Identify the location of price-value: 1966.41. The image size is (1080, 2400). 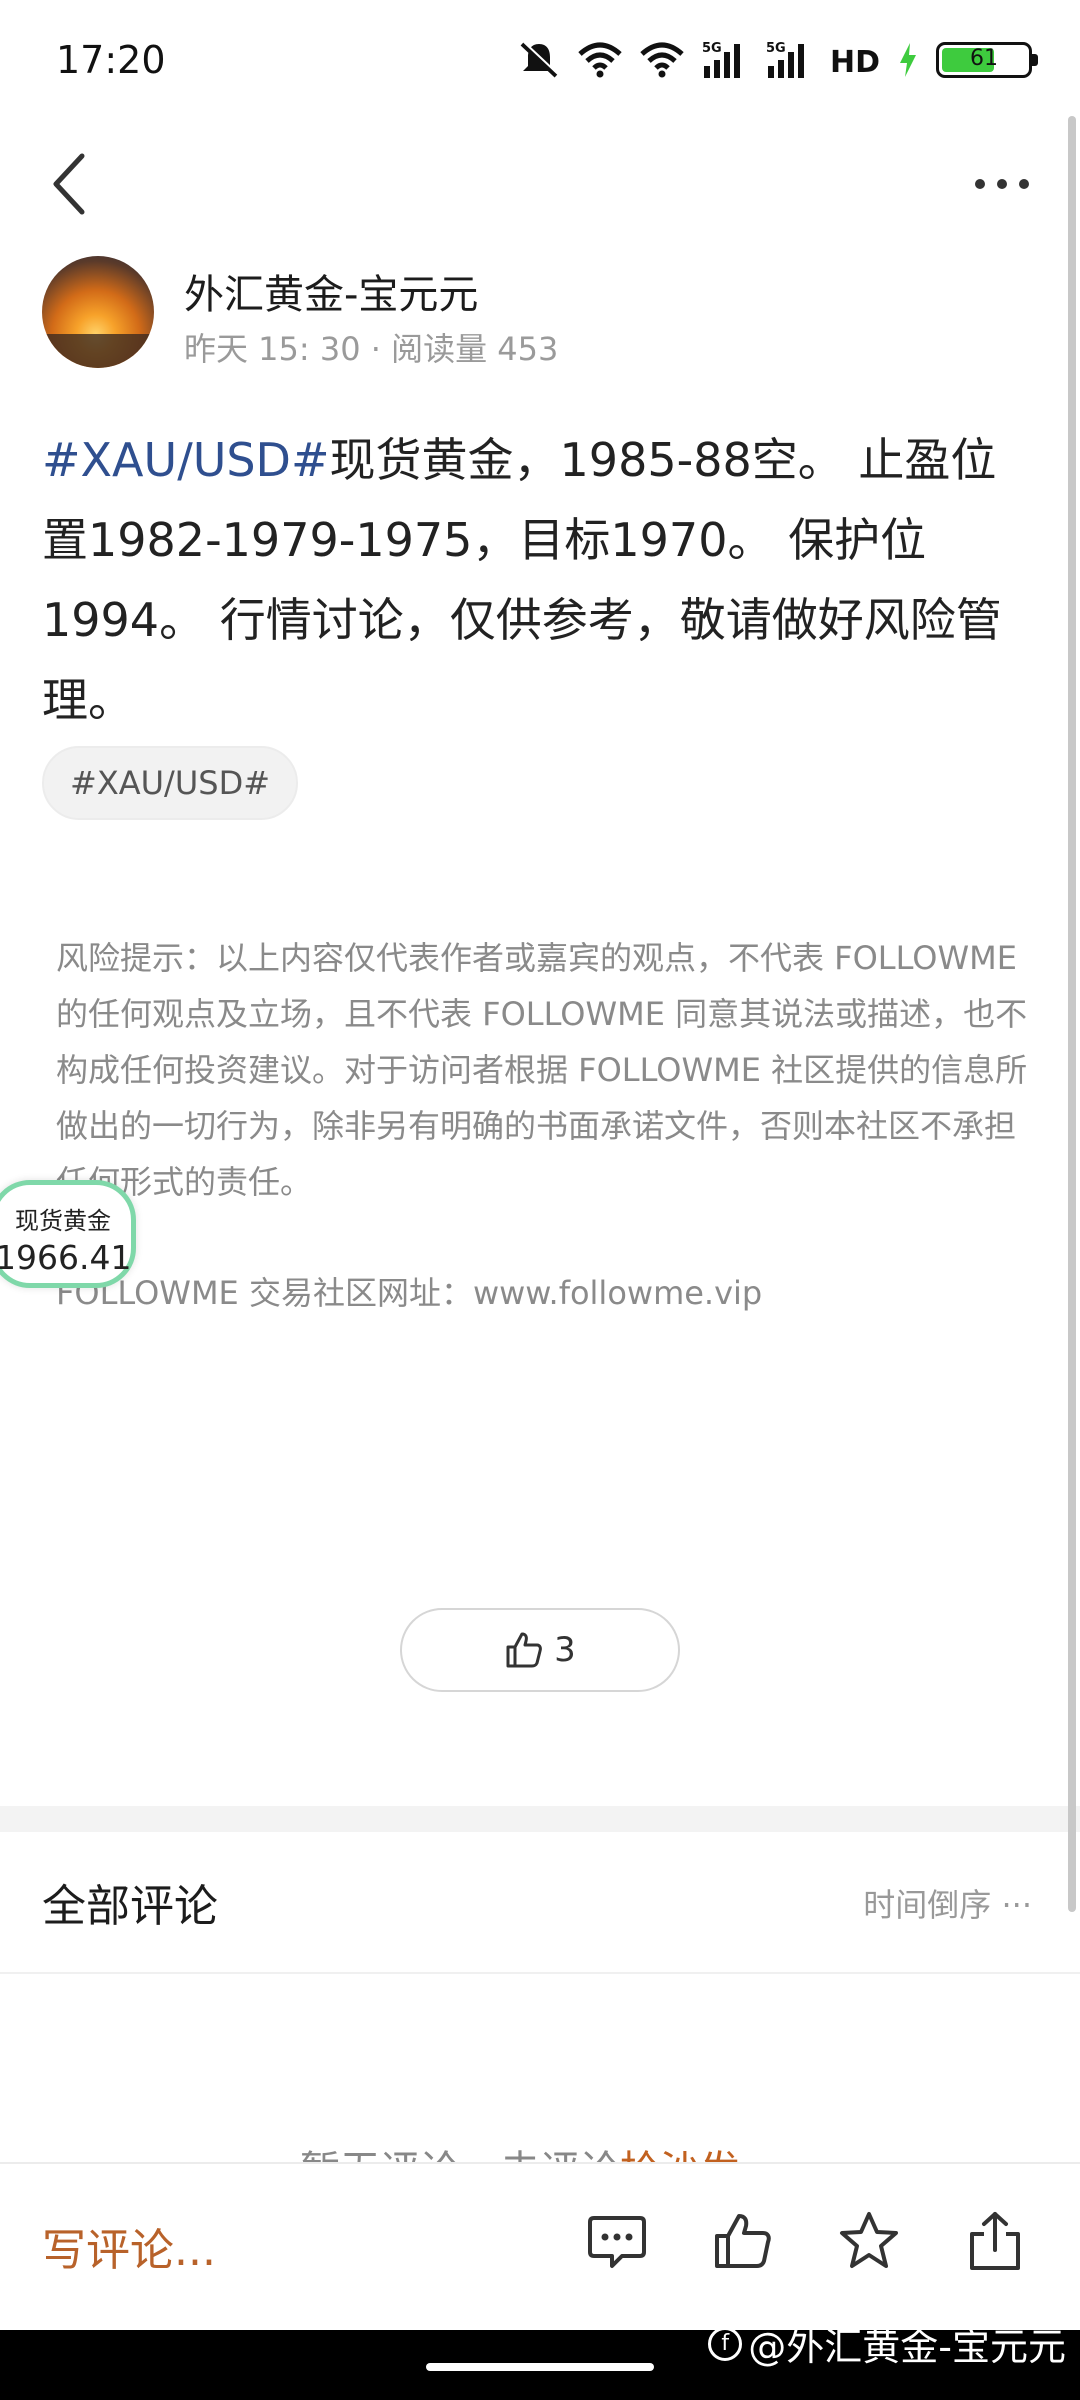
(66, 1257).